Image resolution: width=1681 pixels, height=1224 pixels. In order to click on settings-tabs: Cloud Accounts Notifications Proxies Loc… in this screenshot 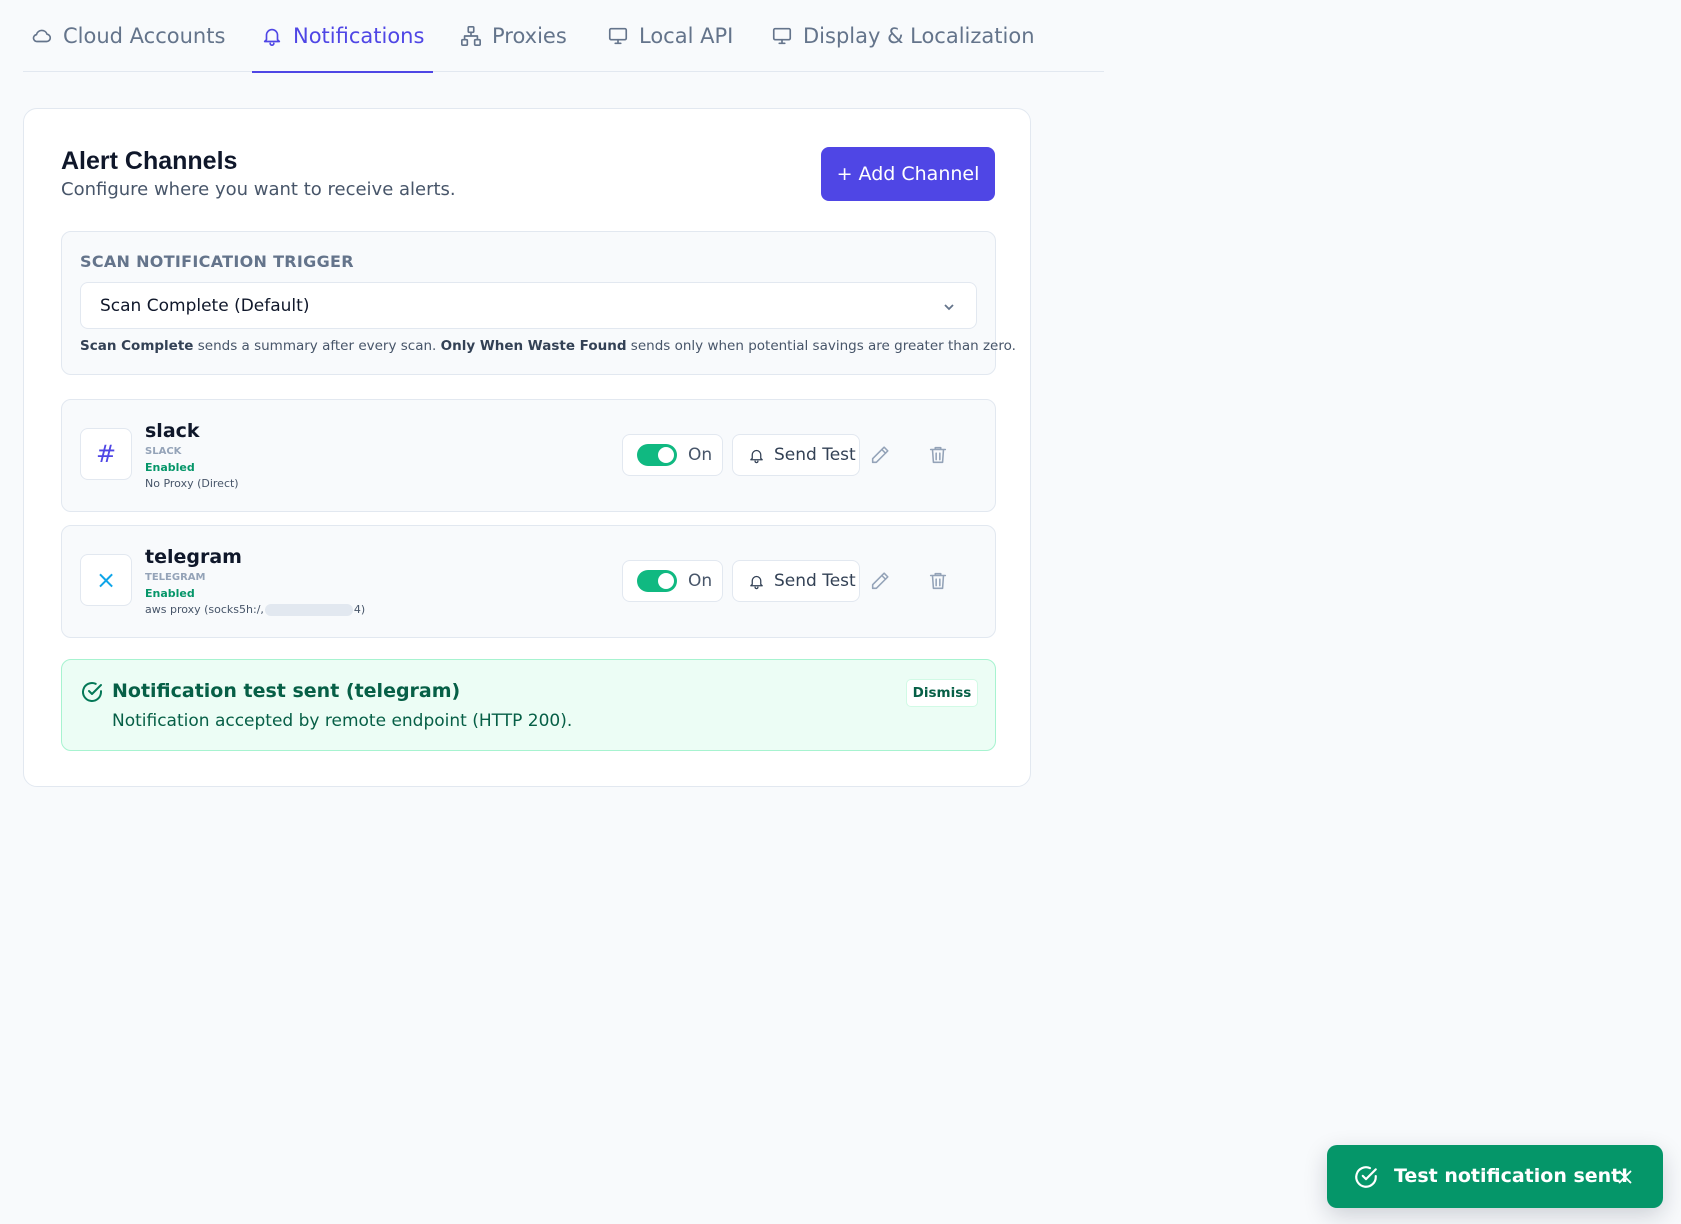, I will do `click(563, 36)`.